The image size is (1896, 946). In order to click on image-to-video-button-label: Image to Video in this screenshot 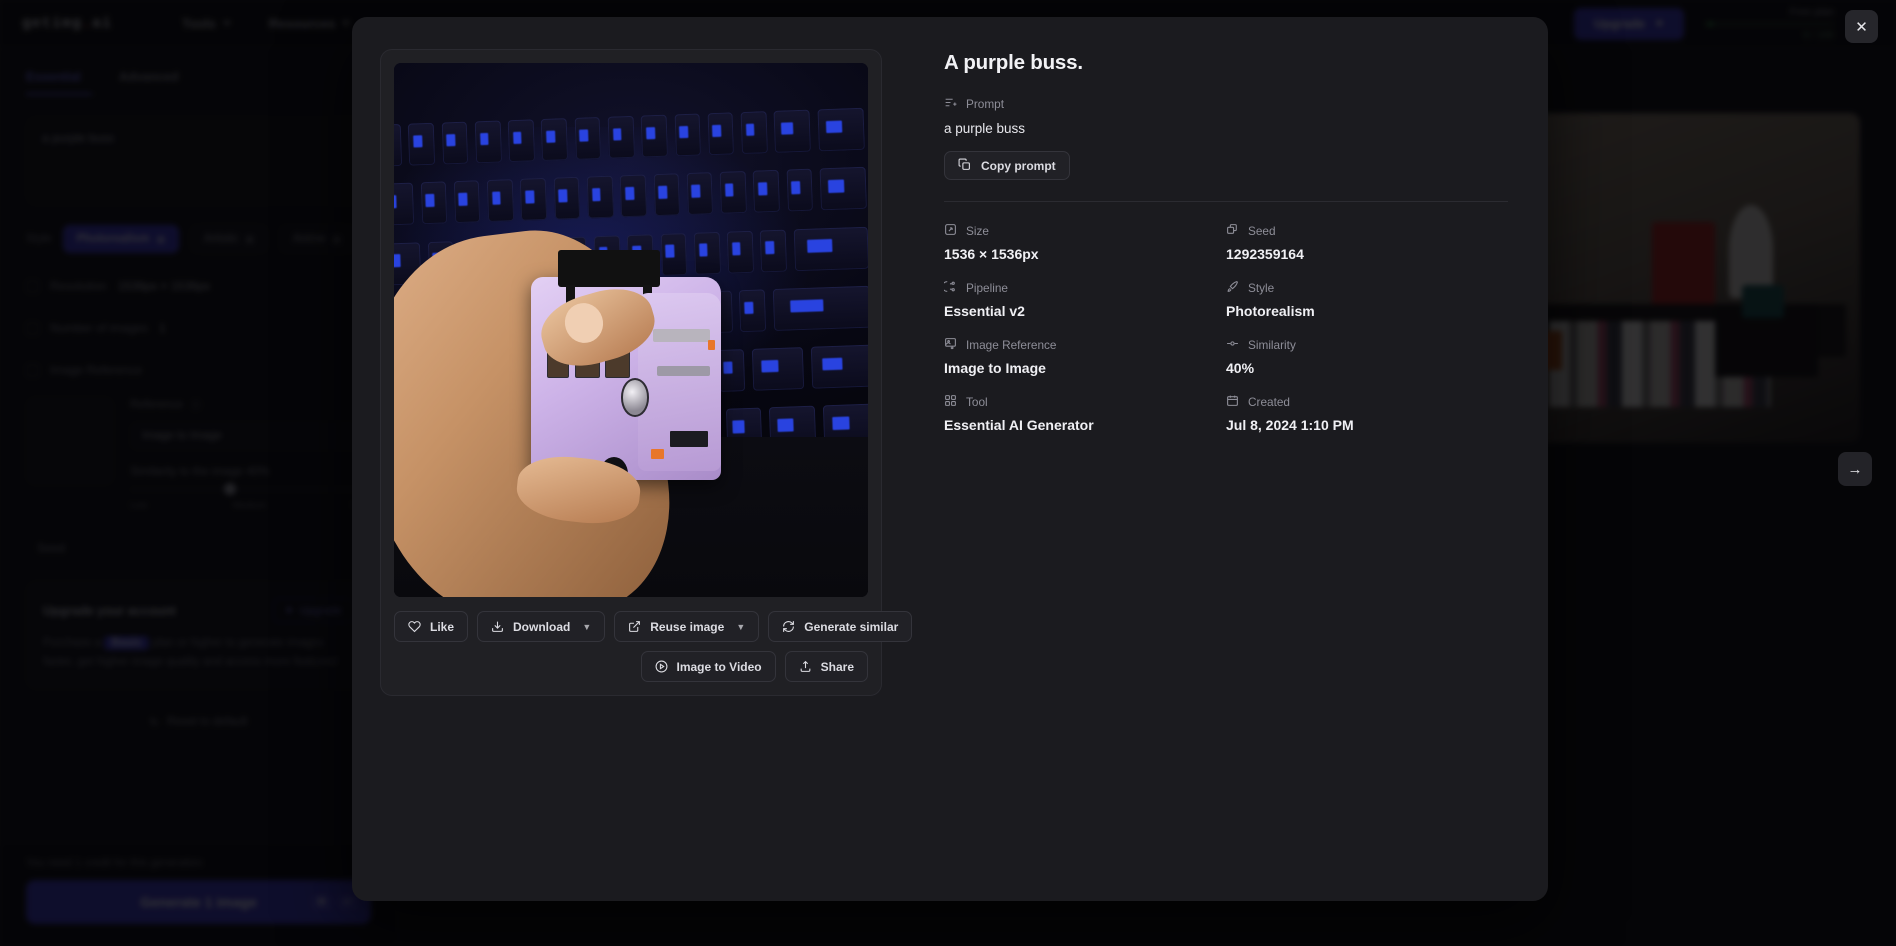, I will do `click(719, 666)`.